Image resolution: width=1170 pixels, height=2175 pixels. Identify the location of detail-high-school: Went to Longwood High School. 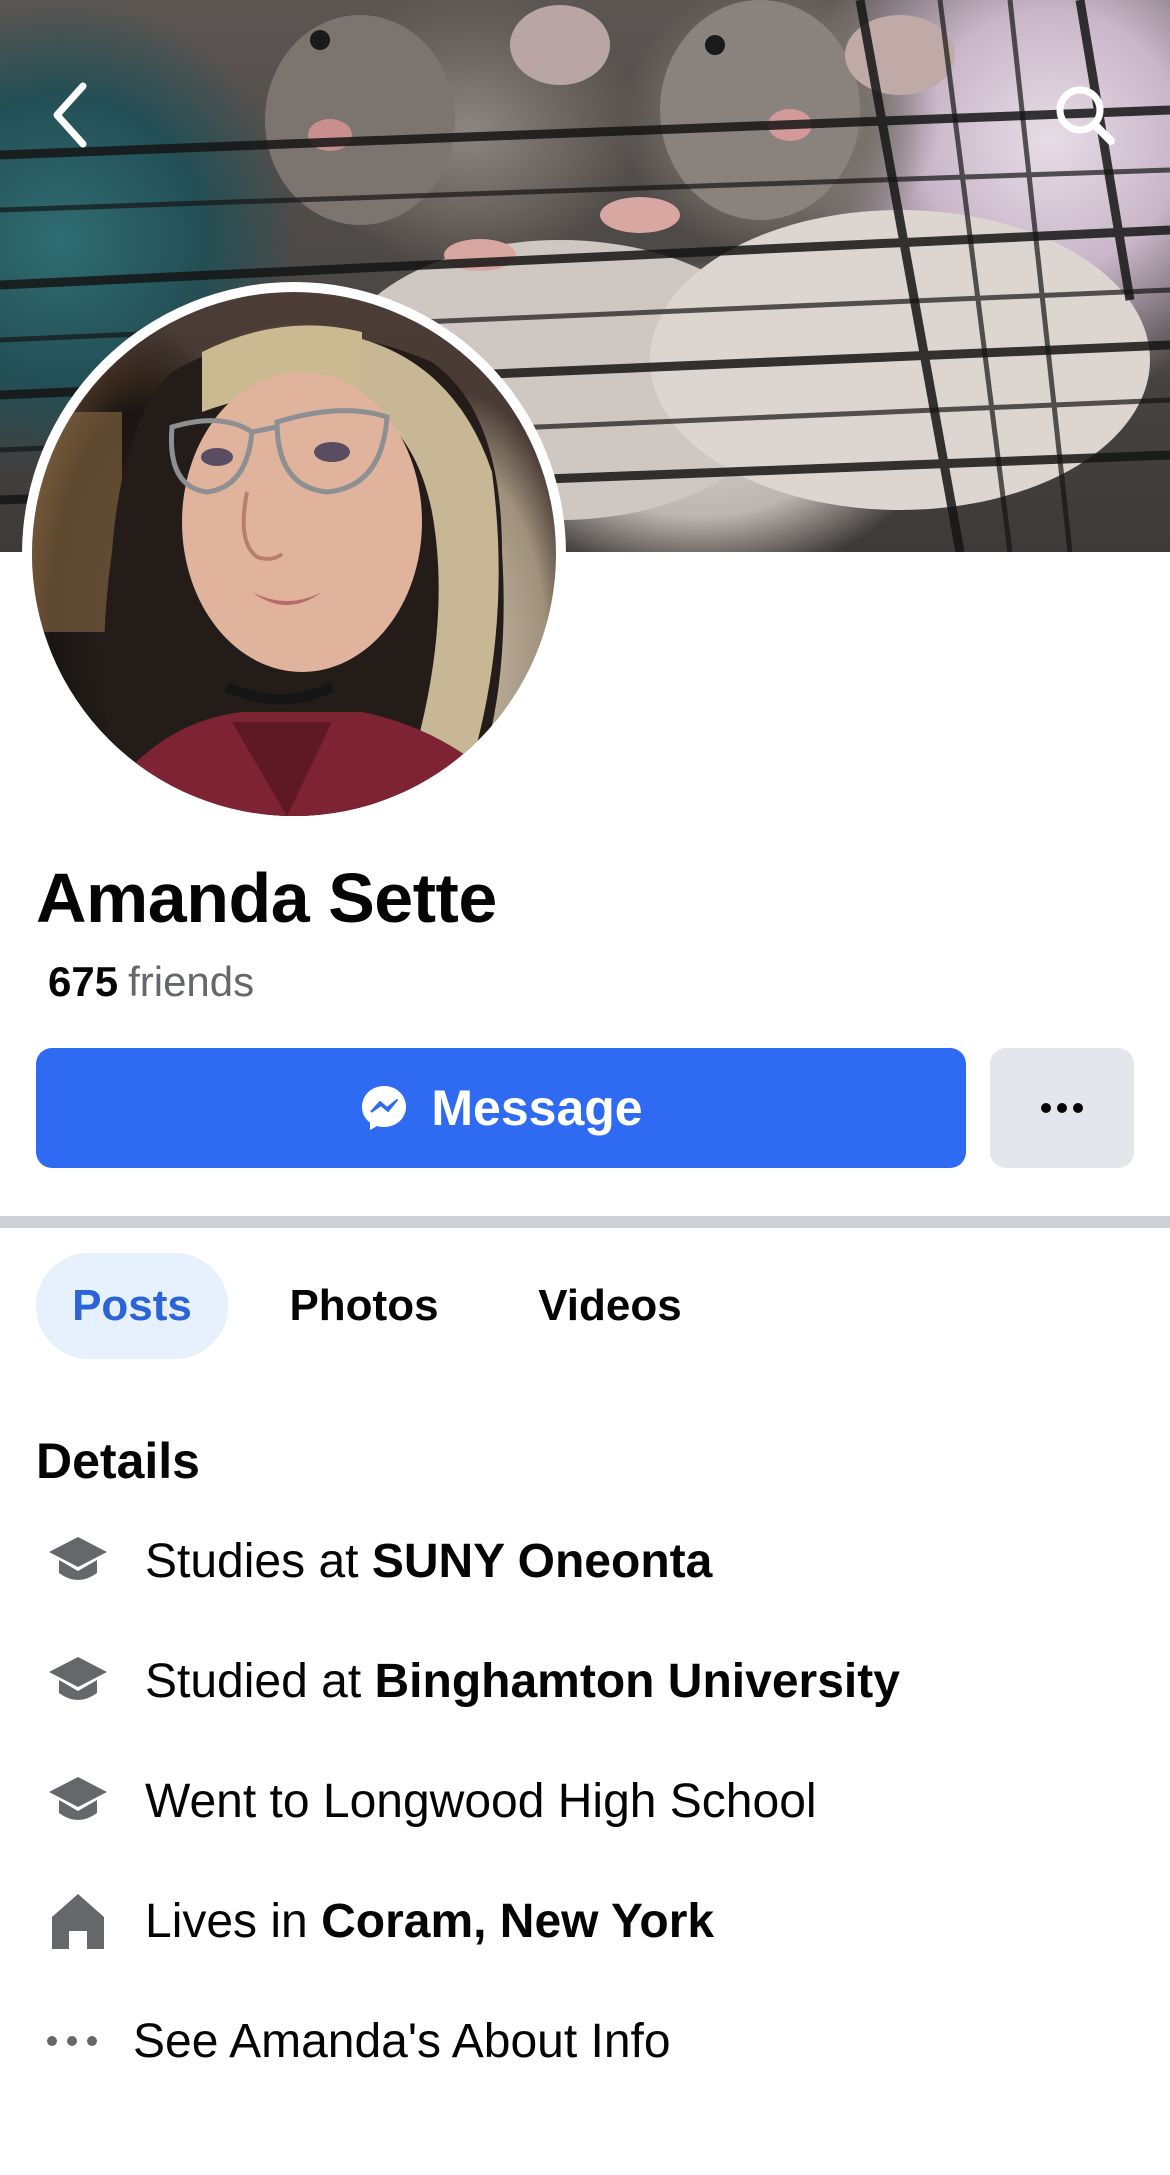
(585, 1801).